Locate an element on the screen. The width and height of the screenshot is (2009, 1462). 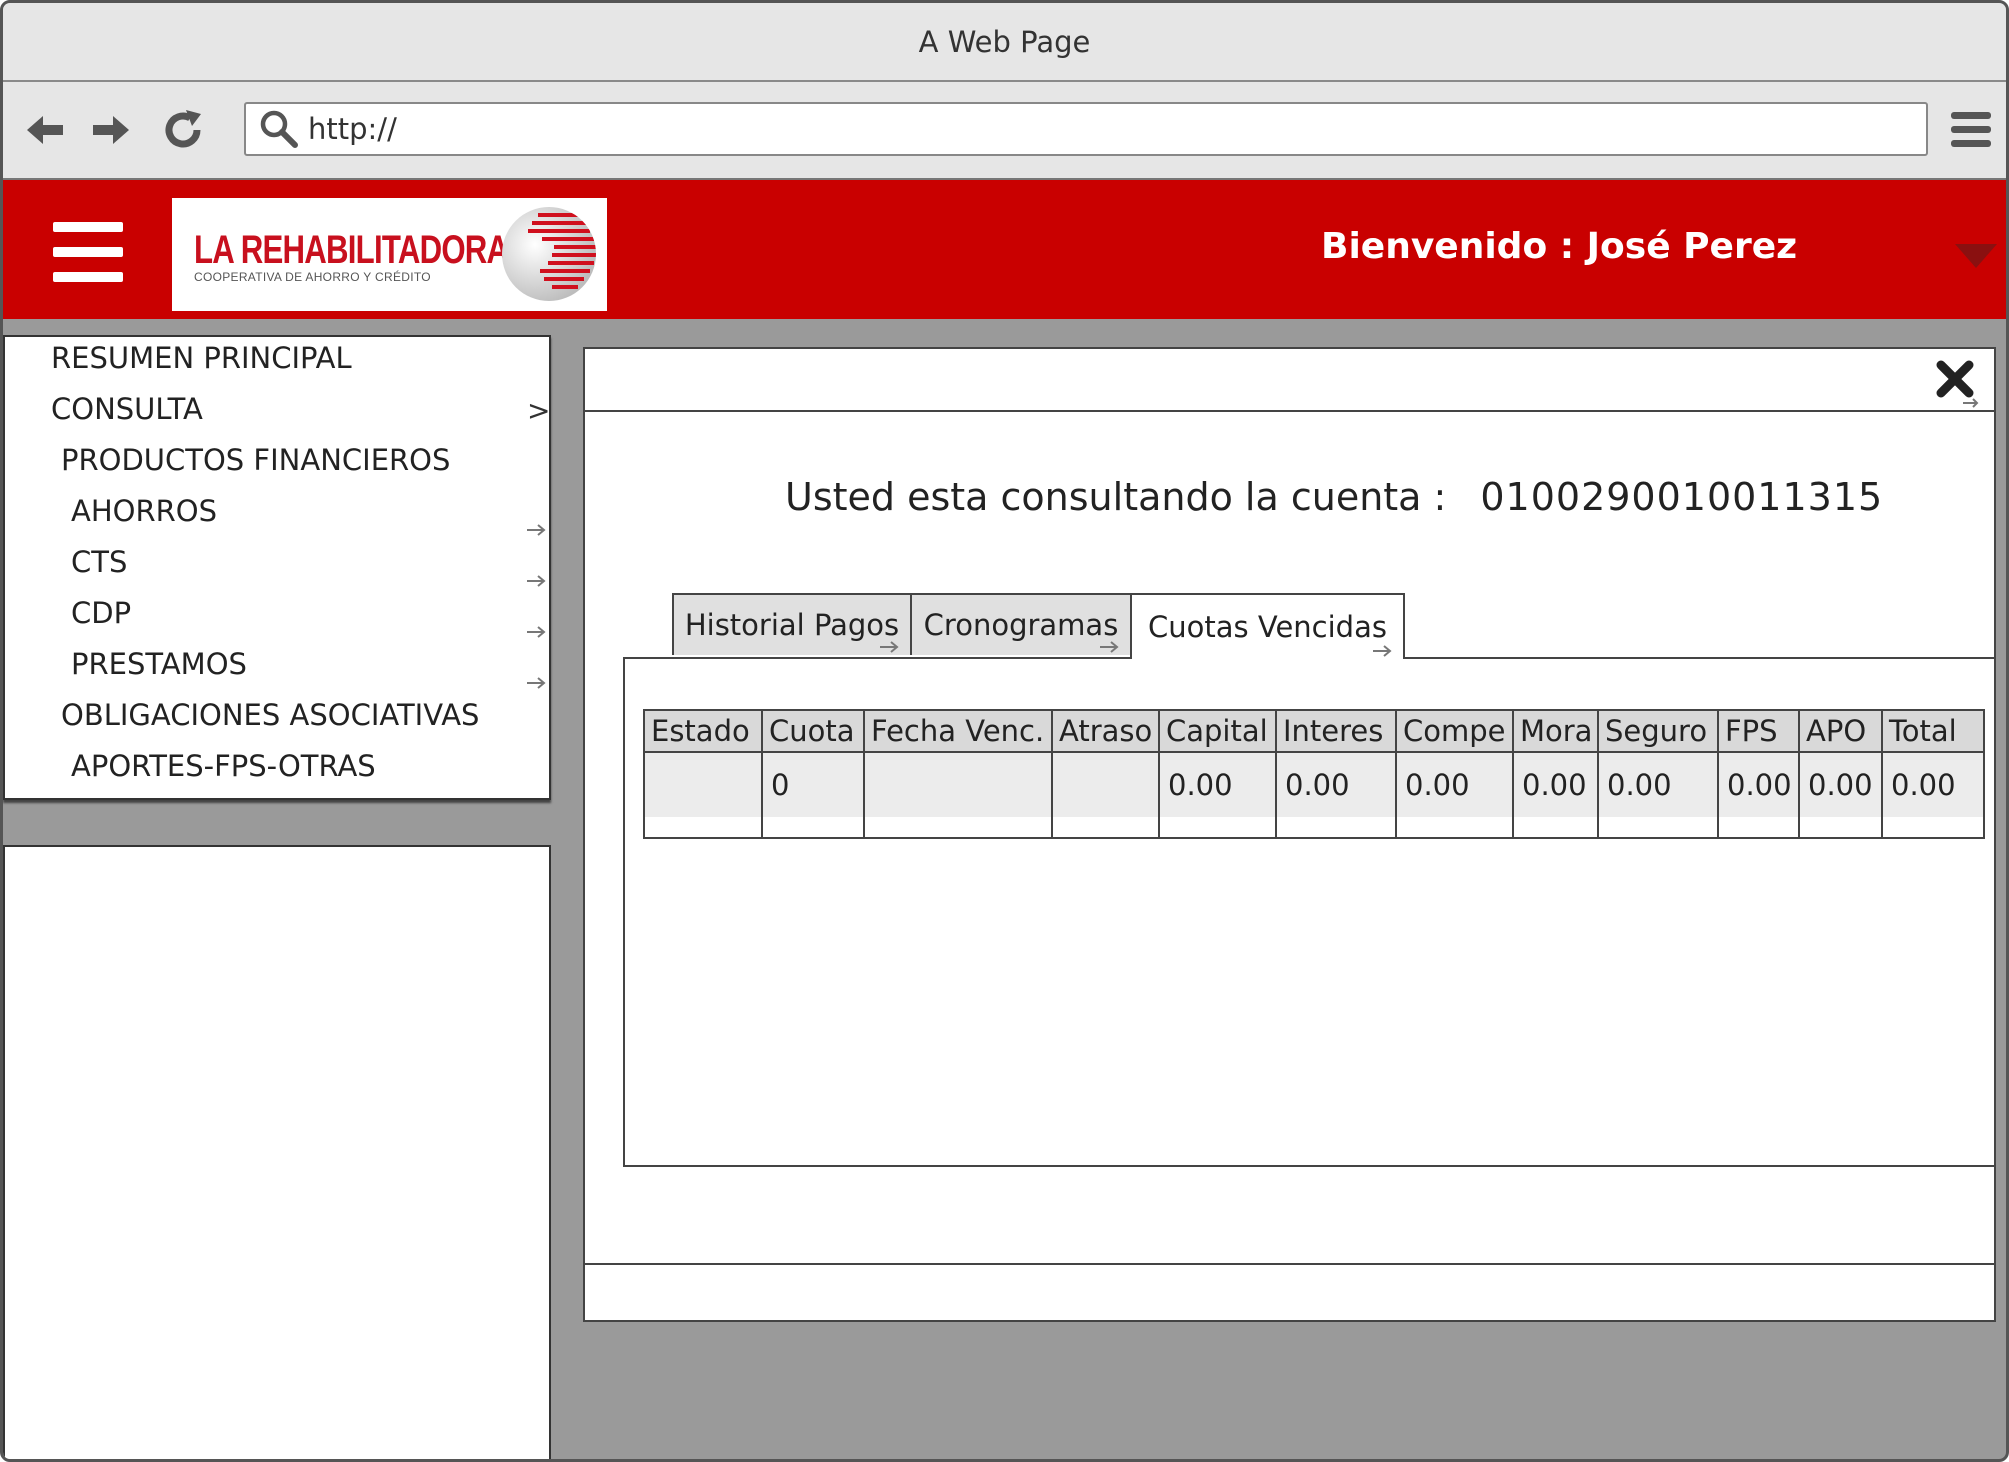
column-header: Total is located at coordinates (1933, 731).